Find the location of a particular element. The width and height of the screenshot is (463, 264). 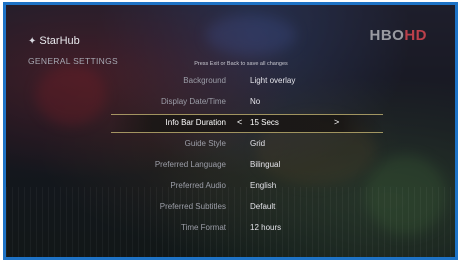

setting-row-preferred-language: Preferred Language Bilingual is located at coordinates (230, 165).